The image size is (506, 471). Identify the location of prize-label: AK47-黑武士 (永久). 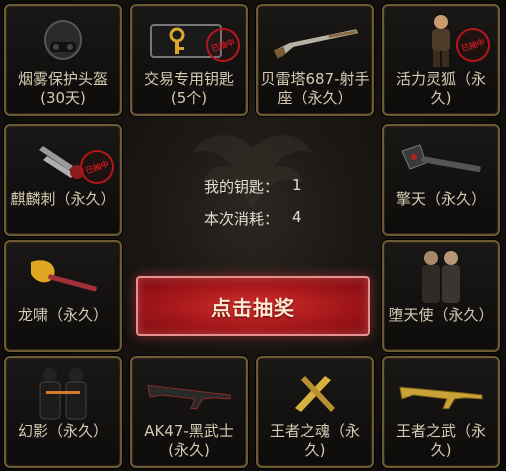
(189, 440).